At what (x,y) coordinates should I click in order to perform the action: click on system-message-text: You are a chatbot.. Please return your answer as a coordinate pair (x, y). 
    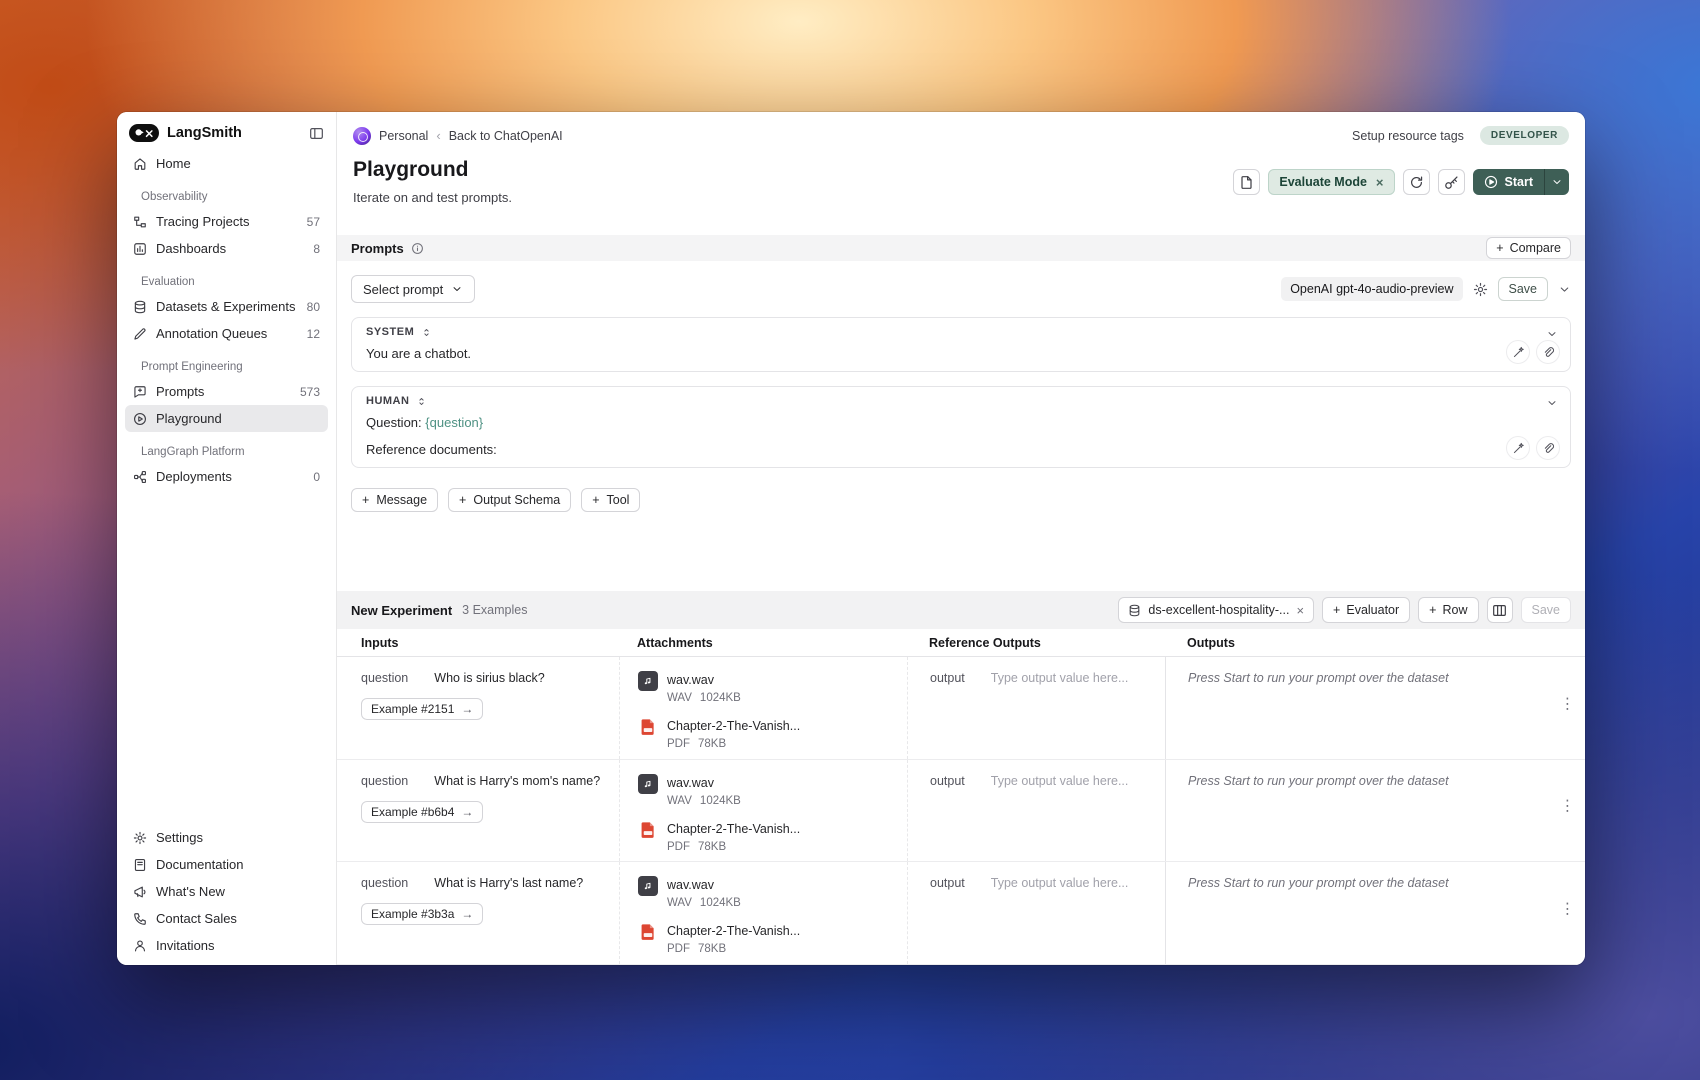
    Looking at the image, I should click on (961, 353).